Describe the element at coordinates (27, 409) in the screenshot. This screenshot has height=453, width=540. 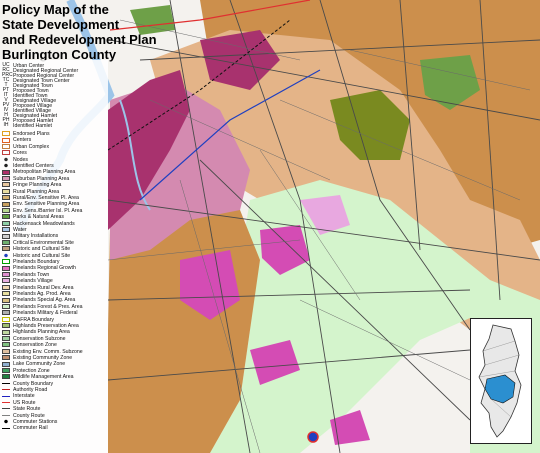
I see `legend-label: State Route` at that location.